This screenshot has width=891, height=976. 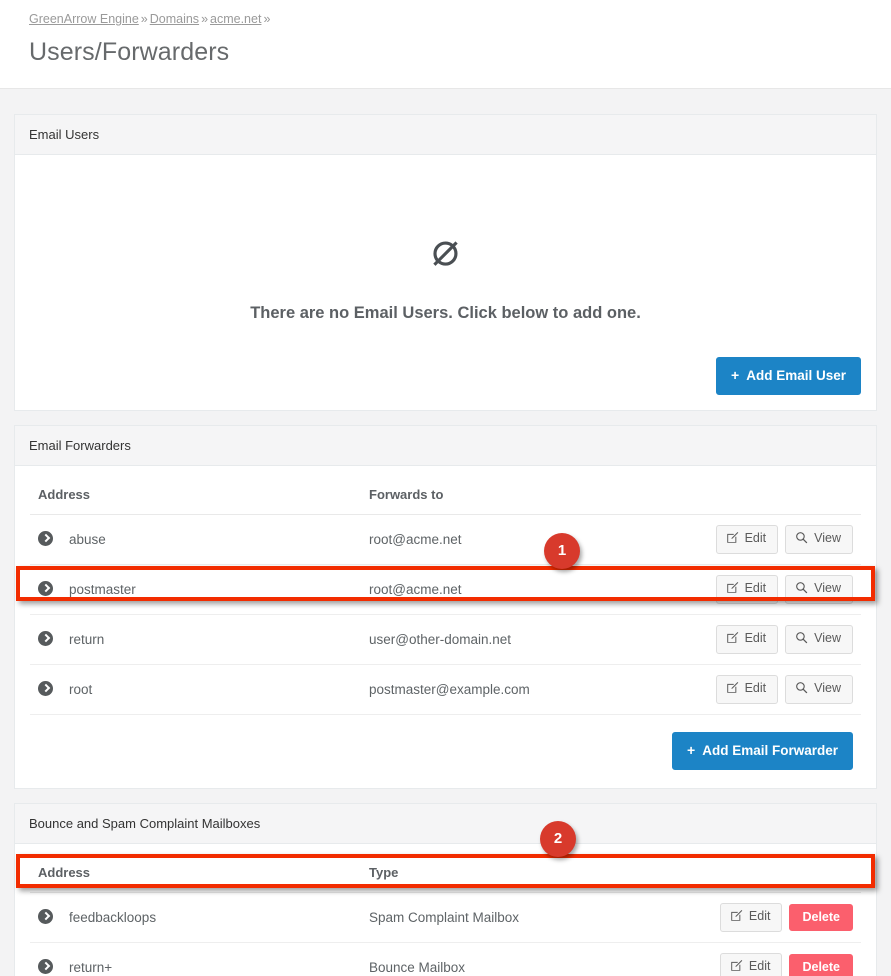 I want to click on cell-type: Spam Complaint Mailbox, so click(x=493, y=917).